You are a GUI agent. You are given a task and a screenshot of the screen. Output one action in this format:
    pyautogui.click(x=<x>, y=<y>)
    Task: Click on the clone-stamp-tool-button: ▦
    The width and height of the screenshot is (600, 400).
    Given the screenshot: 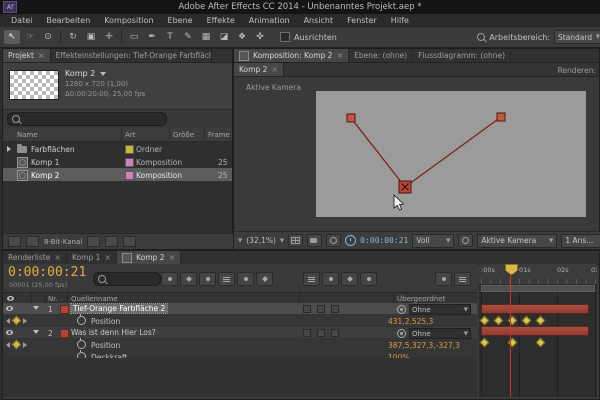 What is the action you would take?
    pyautogui.click(x=206, y=37)
    